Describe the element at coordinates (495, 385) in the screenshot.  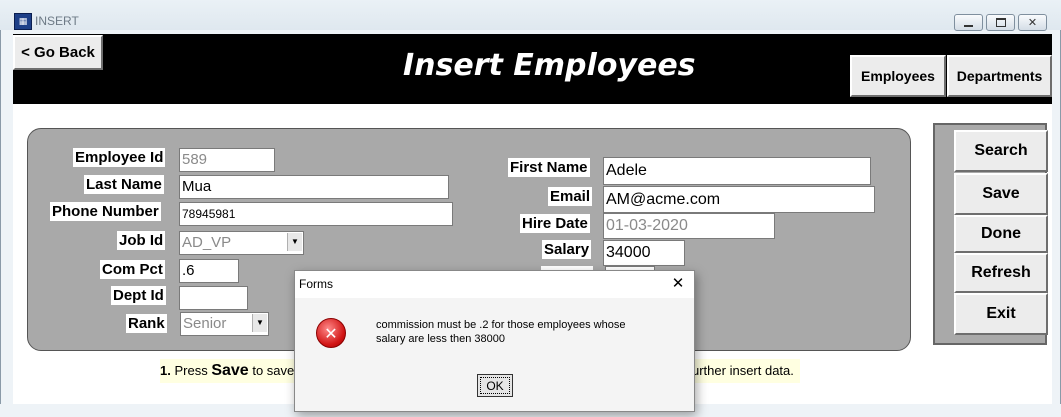
I see `ok-button: OK` at that location.